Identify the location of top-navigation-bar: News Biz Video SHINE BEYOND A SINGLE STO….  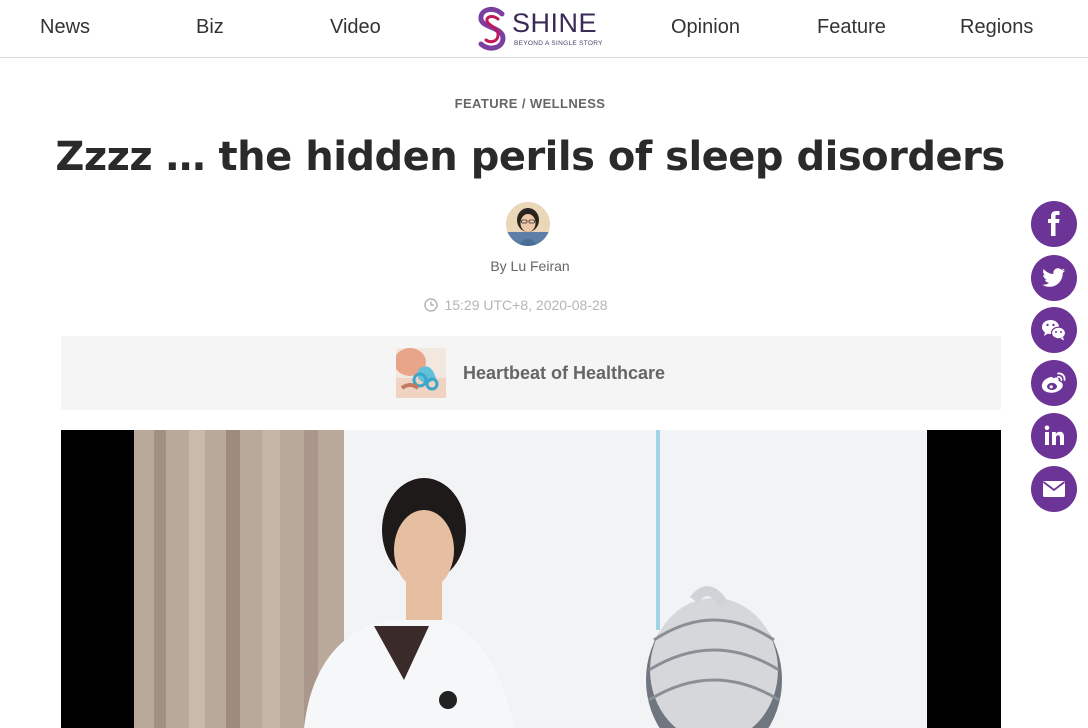
(544, 29).